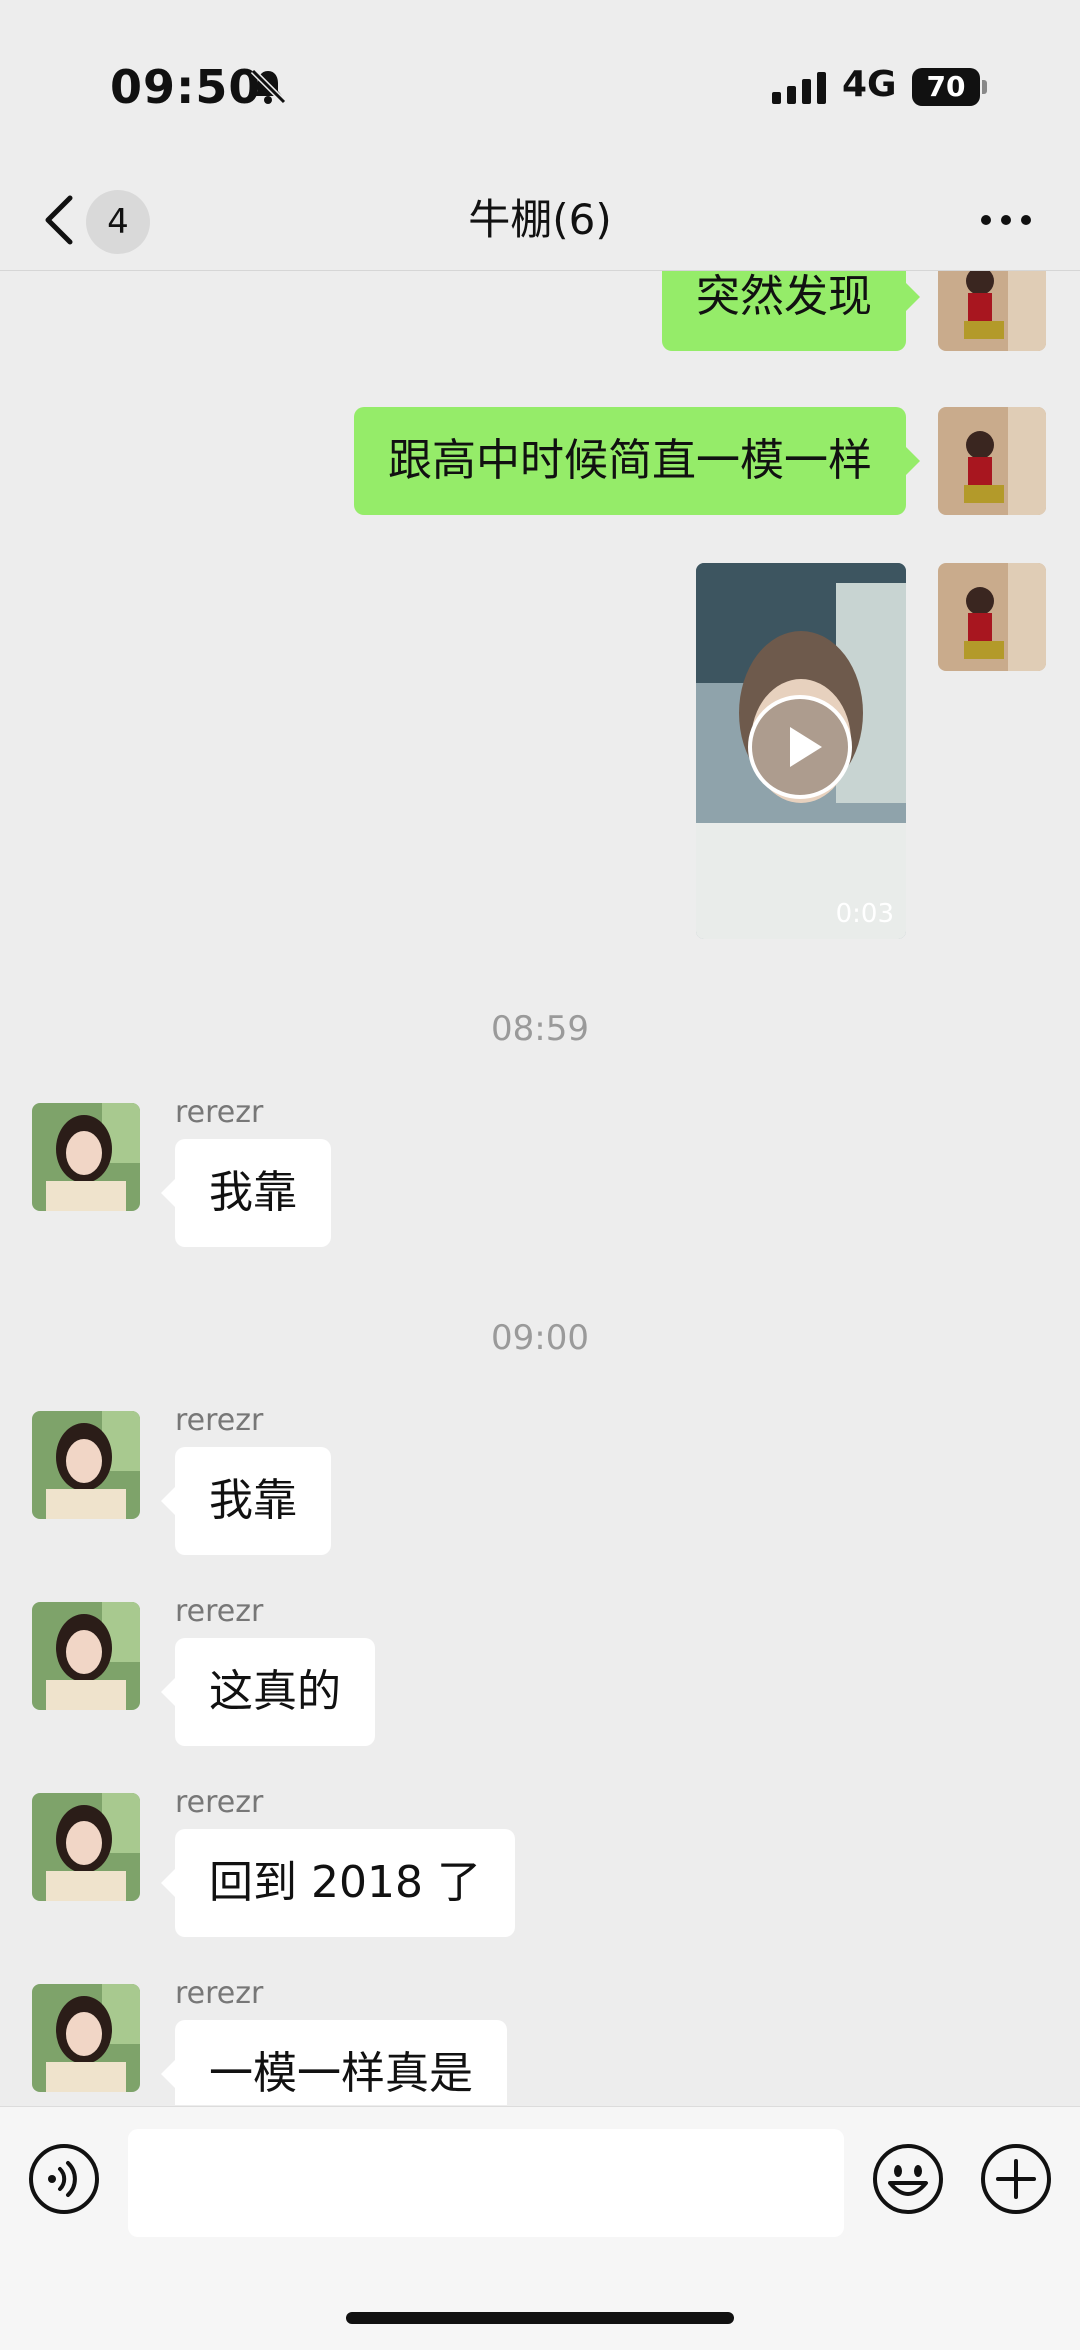 Image resolution: width=1080 pixels, height=2350 pixels. I want to click on battery-level: 70, so click(946, 87).